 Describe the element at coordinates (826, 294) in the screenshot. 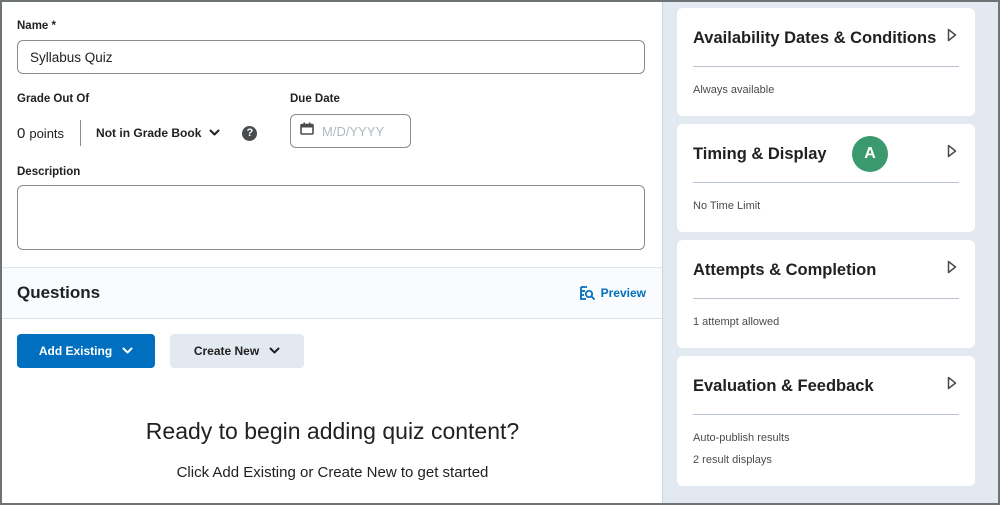

I see `attempts-completion-card: Attempts & Completion 1 attempt allowed` at that location.